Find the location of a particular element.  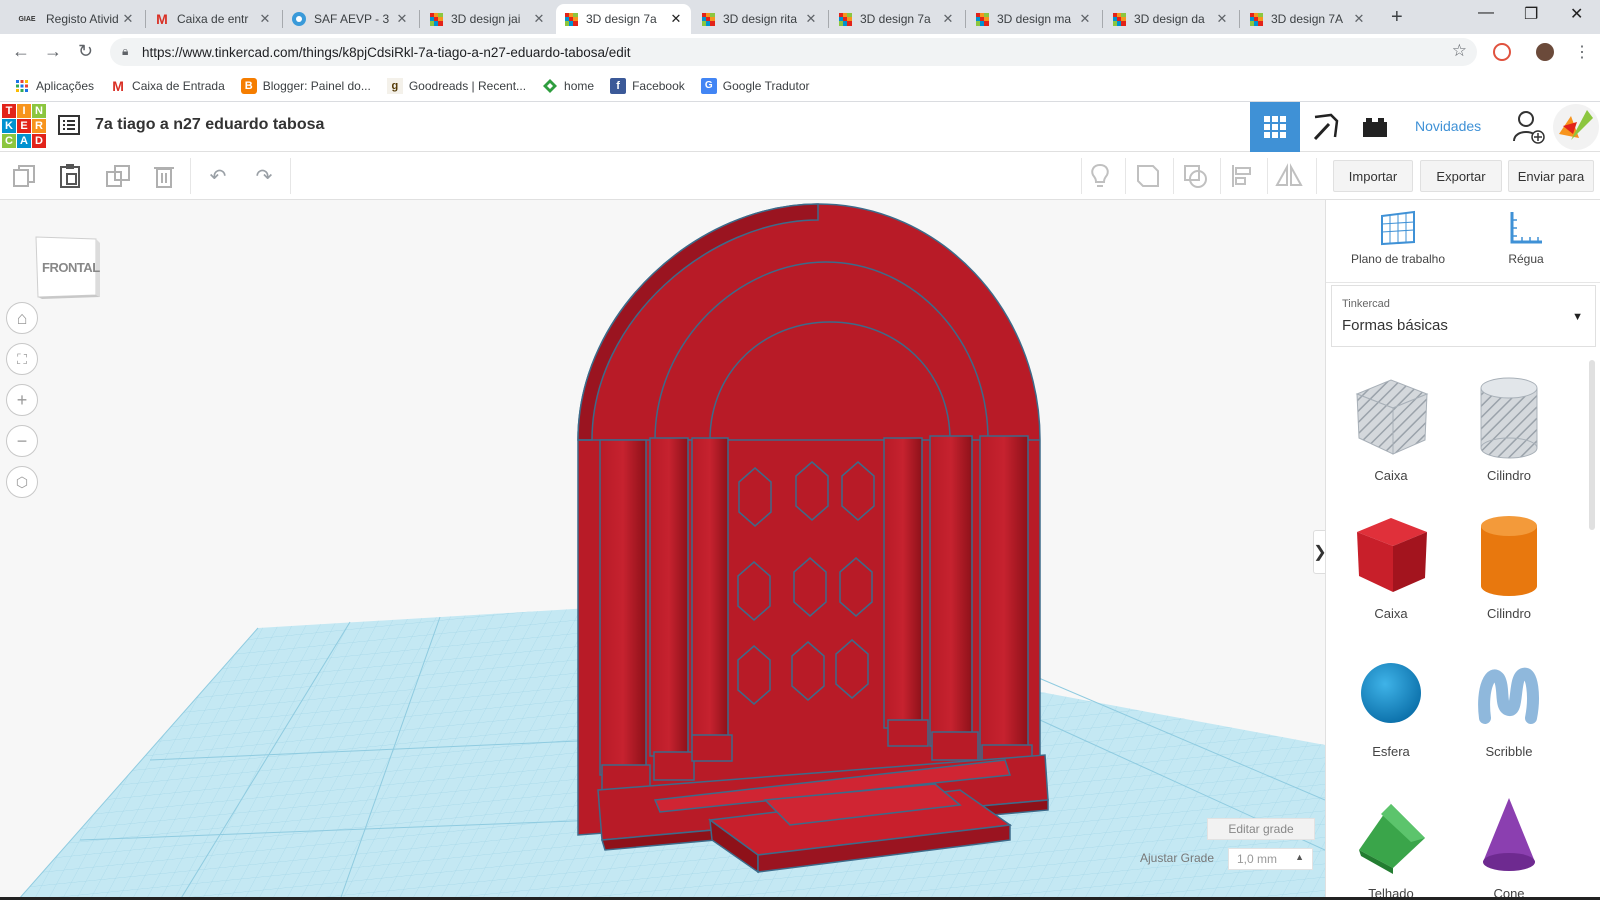

bookmark-star-icon: ☆ is located at coordinates (1459, 51).